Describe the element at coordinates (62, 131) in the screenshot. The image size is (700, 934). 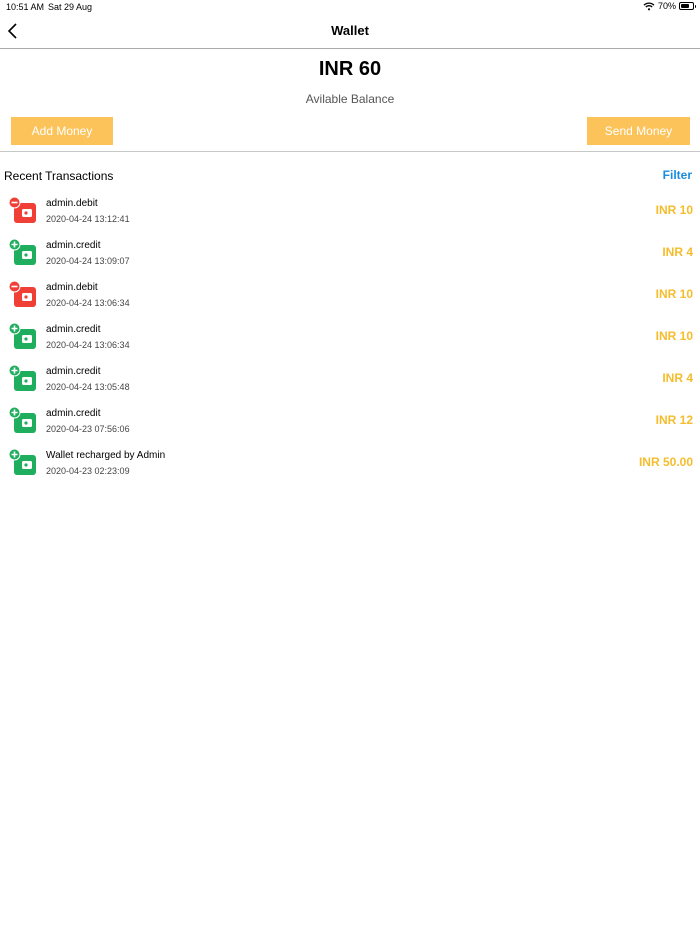
I see `add-money-button: Add Money` at that location.